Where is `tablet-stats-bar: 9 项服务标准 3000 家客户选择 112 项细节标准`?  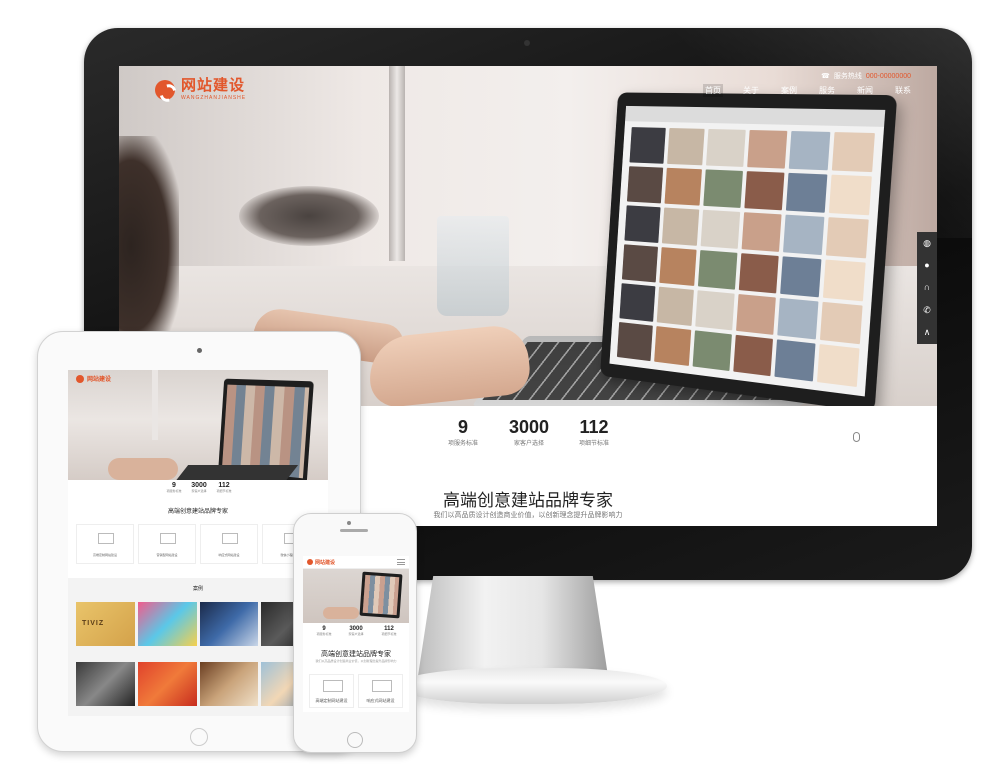
tablet-stats-bar: 9 项服务标准 3000 家客户选择 112 项细节标准 is located at coordinates (198, 490).